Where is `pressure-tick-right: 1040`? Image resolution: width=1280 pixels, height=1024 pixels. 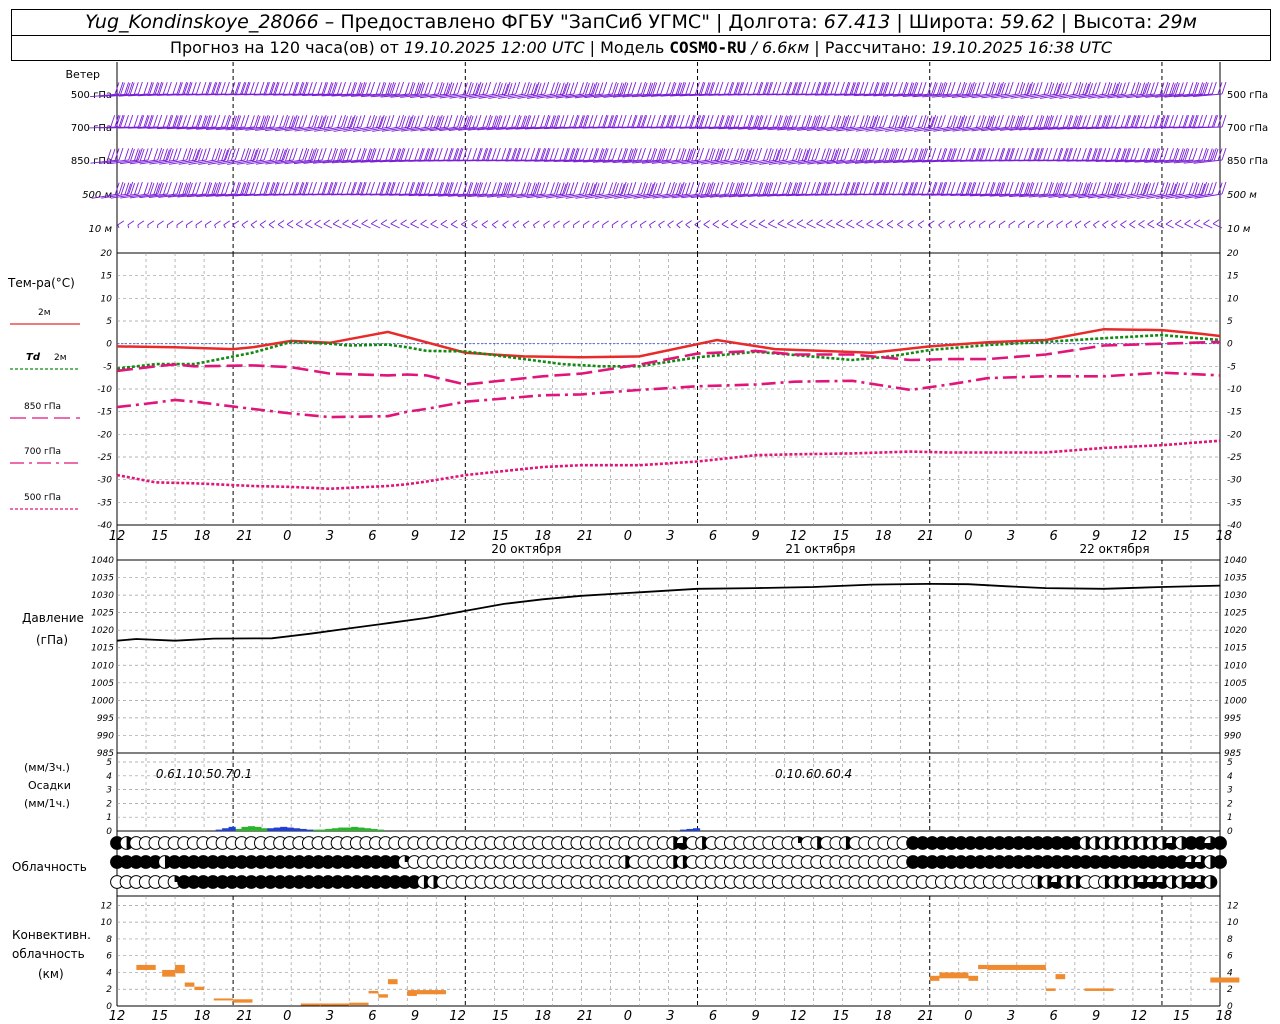
pressure-tick-right: 1040 is located at coordinates (1235, 561).